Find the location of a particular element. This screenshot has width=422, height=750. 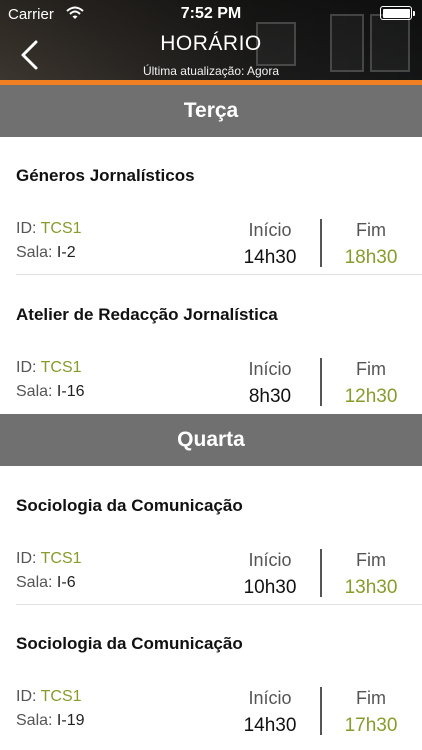

row-divider is located at coordinates (219, 274).